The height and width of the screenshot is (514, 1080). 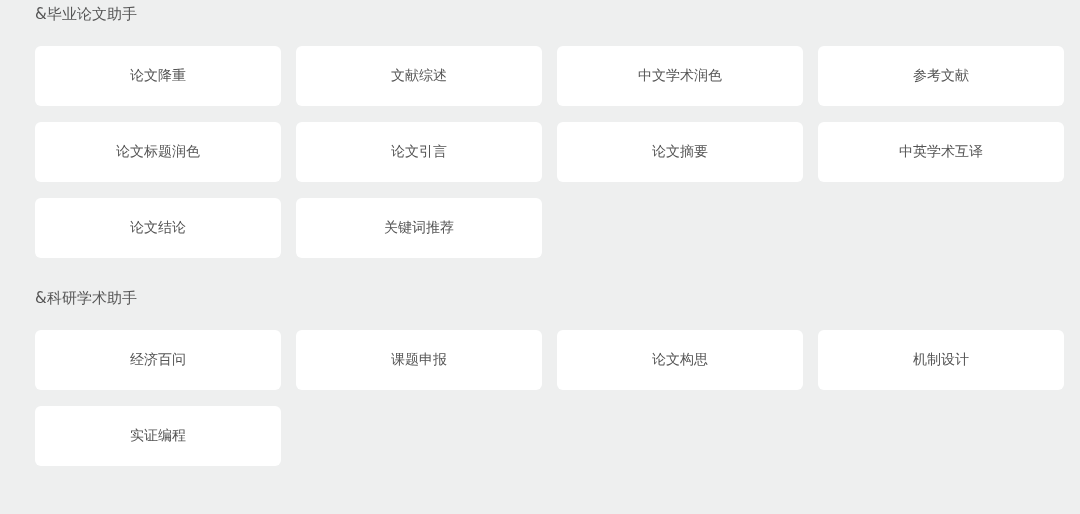 What do you see at coordinates (419, 360) in the screenshot?
I see `tool-button: 课题申报` at bounding box center [419, 360].